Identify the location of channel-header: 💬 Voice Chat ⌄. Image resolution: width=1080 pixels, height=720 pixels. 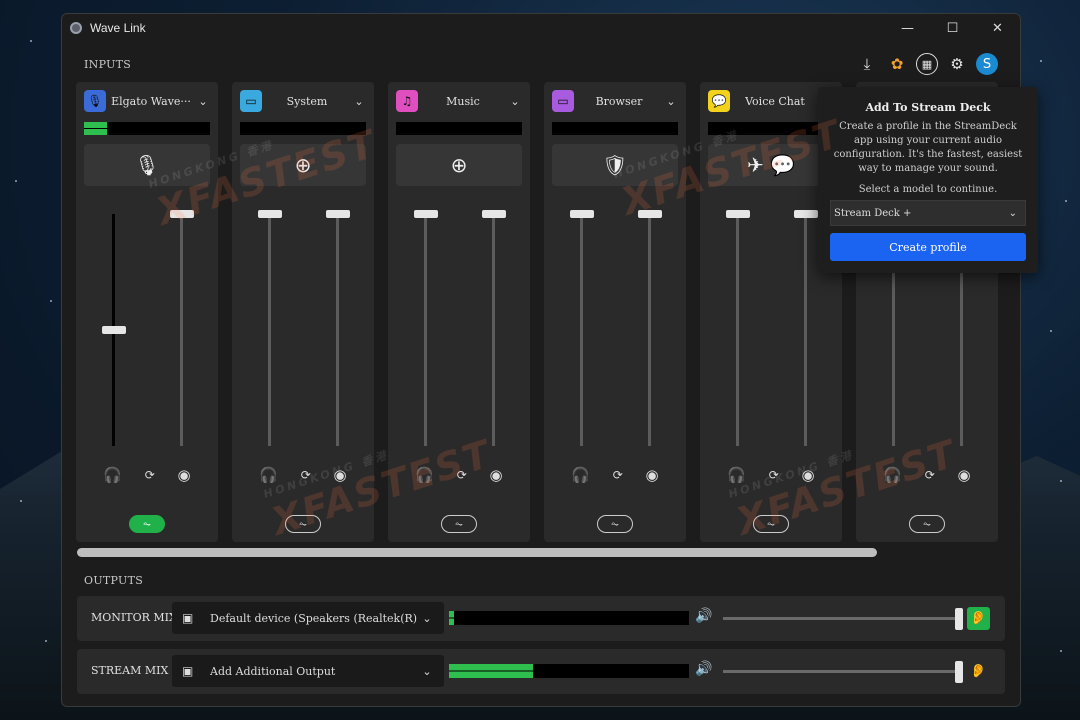
(771, 101).